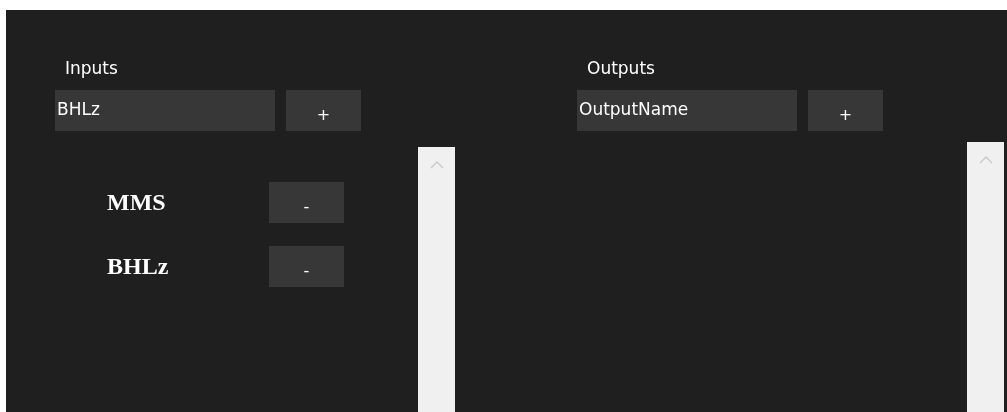 This screenshot has width=1007, height=412. Describe the element at coordinates (137, 202) in the screenshot. I see `item-label: MMS` at that location.